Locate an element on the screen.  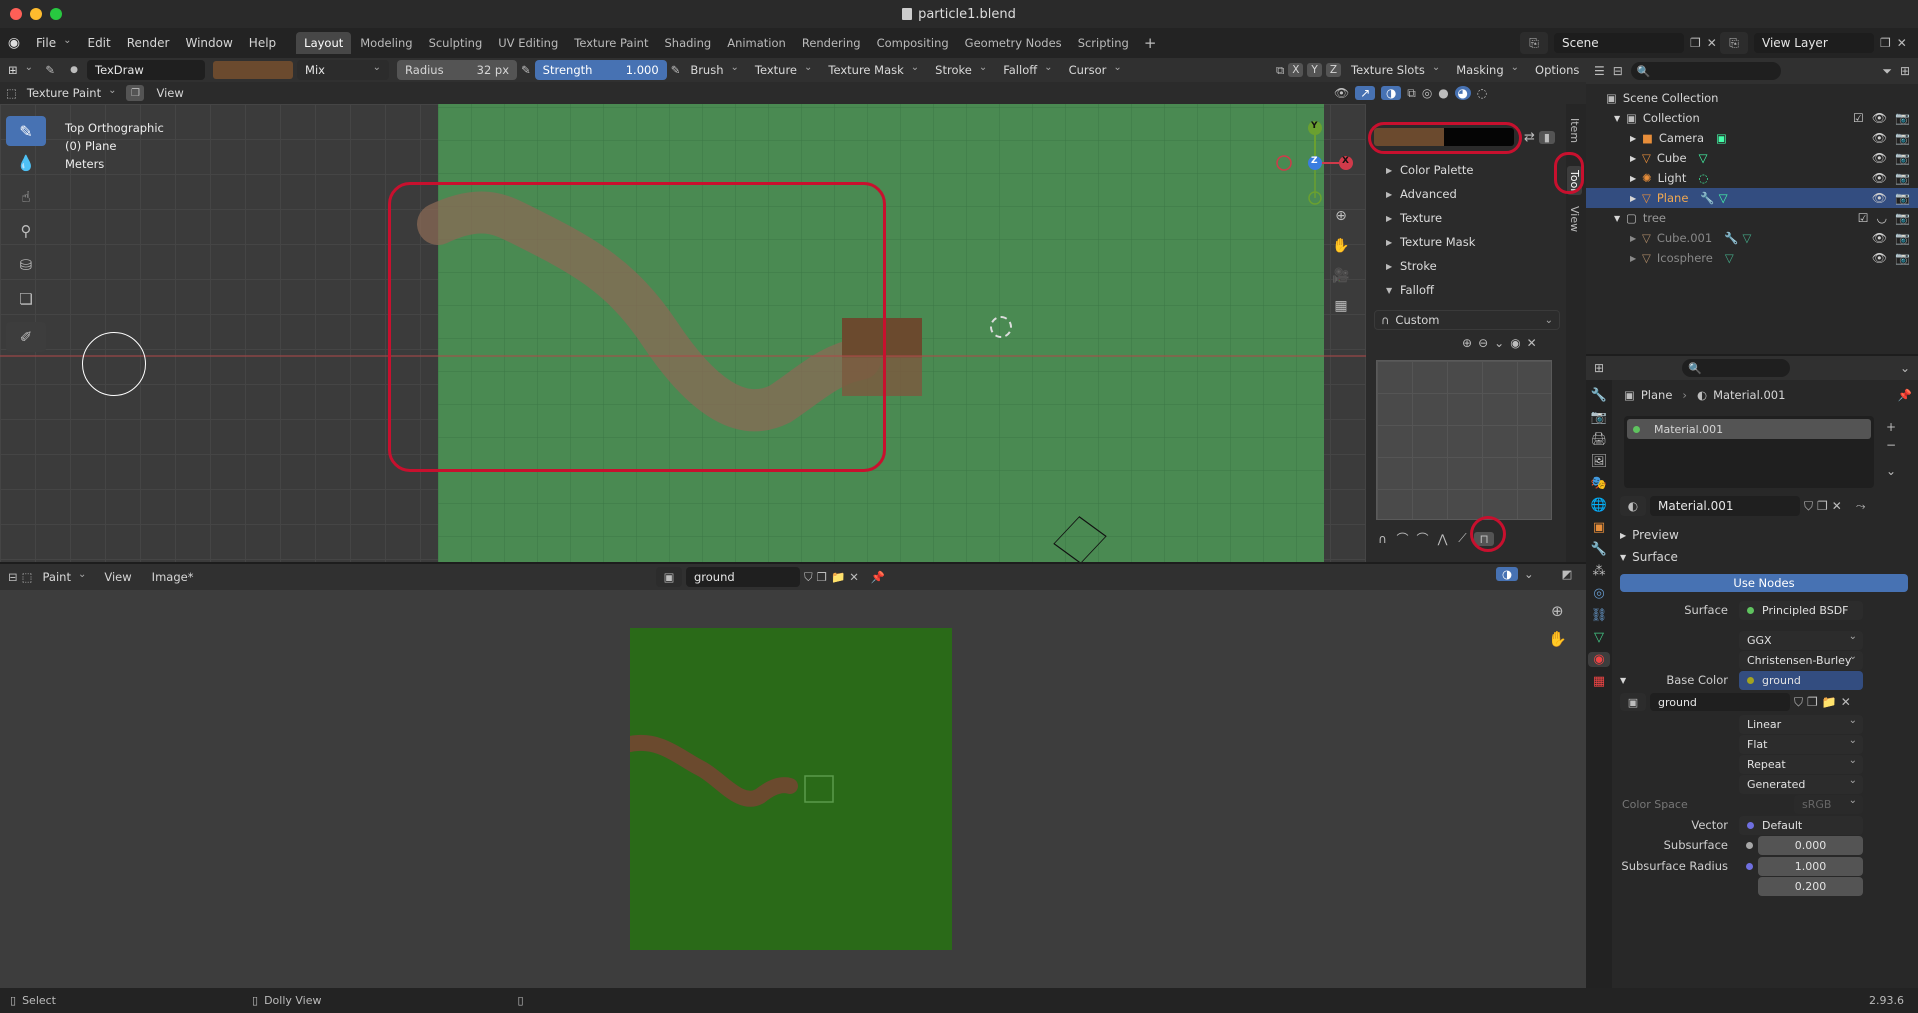
zoom-in-icon: ⊕ is located at coordinates (1467, 343).